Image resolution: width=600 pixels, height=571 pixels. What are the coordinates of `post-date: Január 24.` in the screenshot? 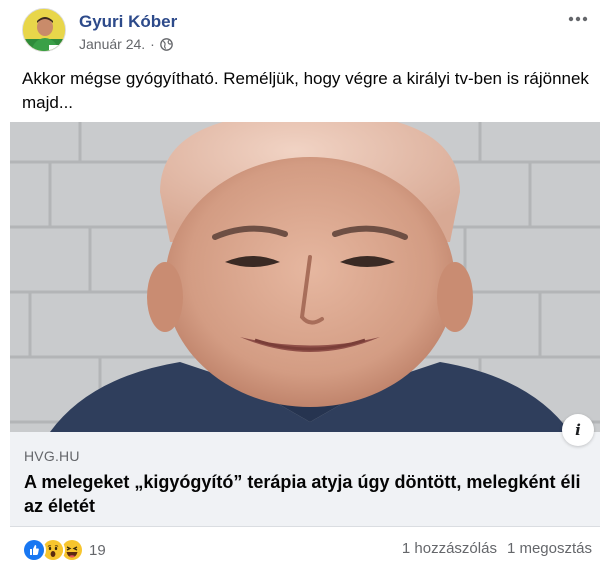 It's located at (112, 44).